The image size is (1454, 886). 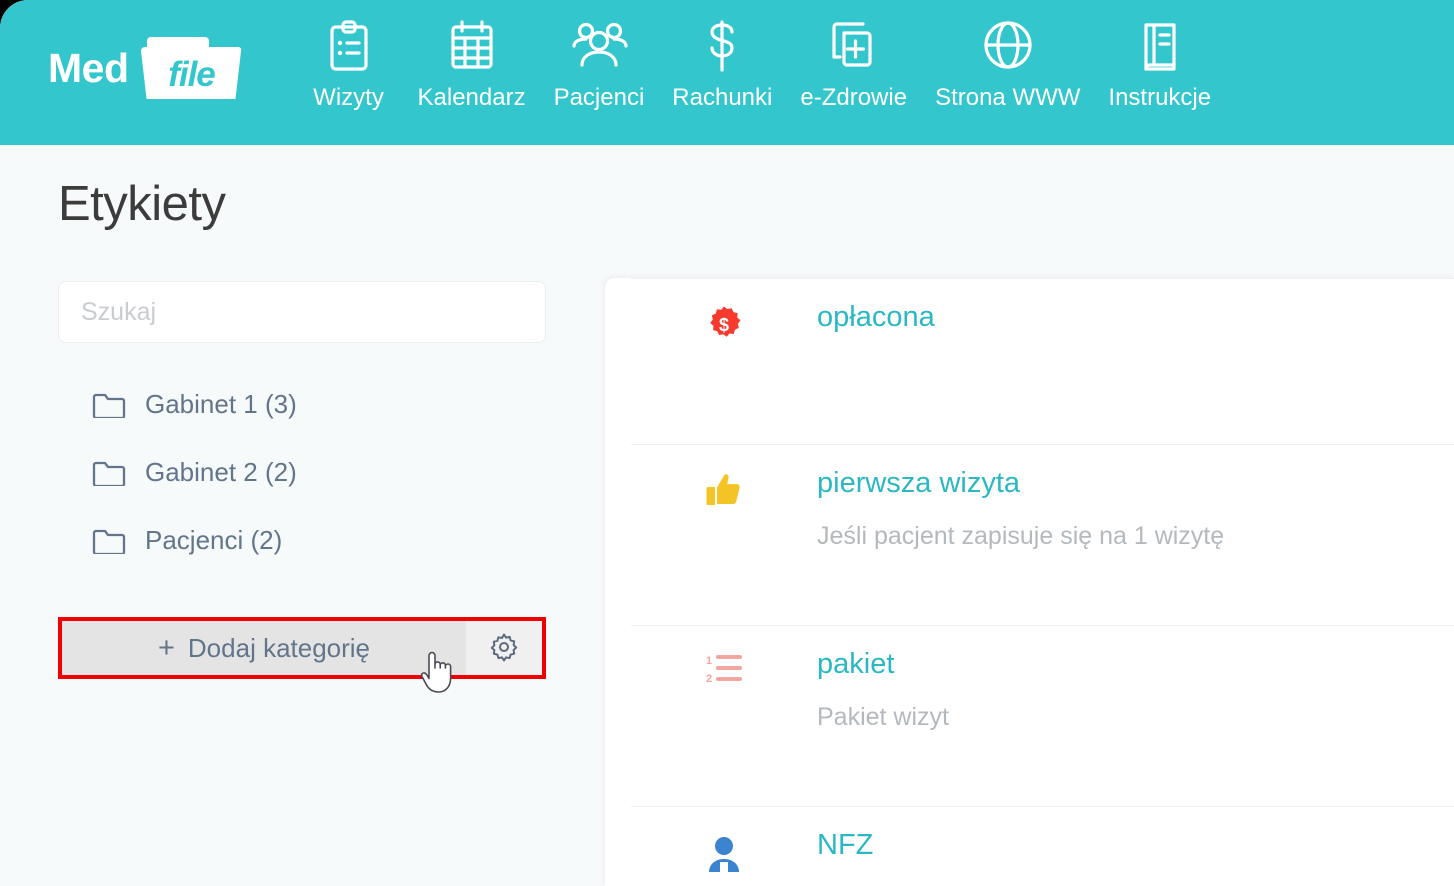 I want to click on tag-text: opłacona, so click(x=876, y=307).